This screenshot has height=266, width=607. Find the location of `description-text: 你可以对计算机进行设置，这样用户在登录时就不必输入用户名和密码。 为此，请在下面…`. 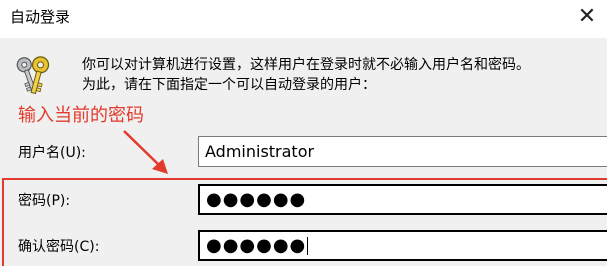

description-text: 你可以对计算机进行设置，这样用户在登录时就不必输入用户名和密码。 为此，请在下面… is located at coordinates (342, 75).